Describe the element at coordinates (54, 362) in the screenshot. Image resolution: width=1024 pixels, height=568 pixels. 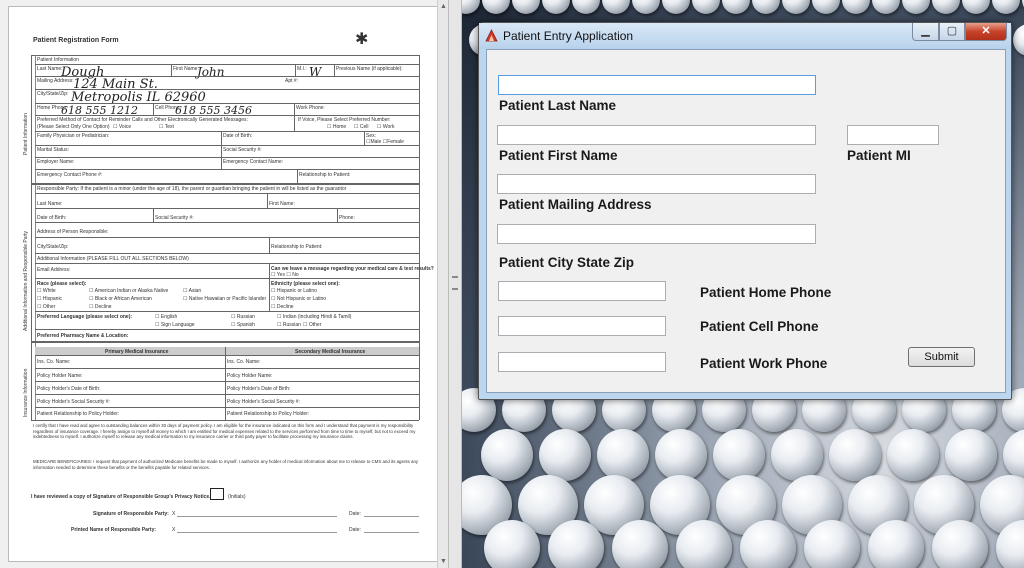
I see `primary-ins-co-label: Ins. Co. Name:` at that location.